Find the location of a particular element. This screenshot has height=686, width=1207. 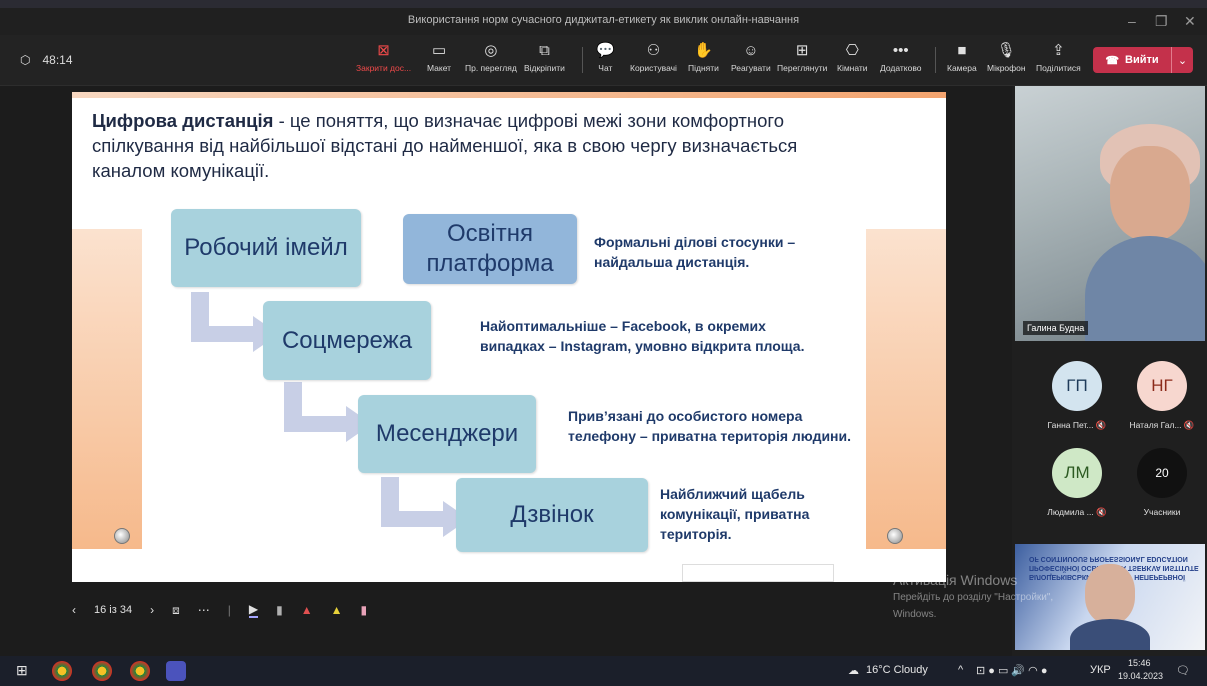

avatar: НГ is located at coordinates (1162, 386).